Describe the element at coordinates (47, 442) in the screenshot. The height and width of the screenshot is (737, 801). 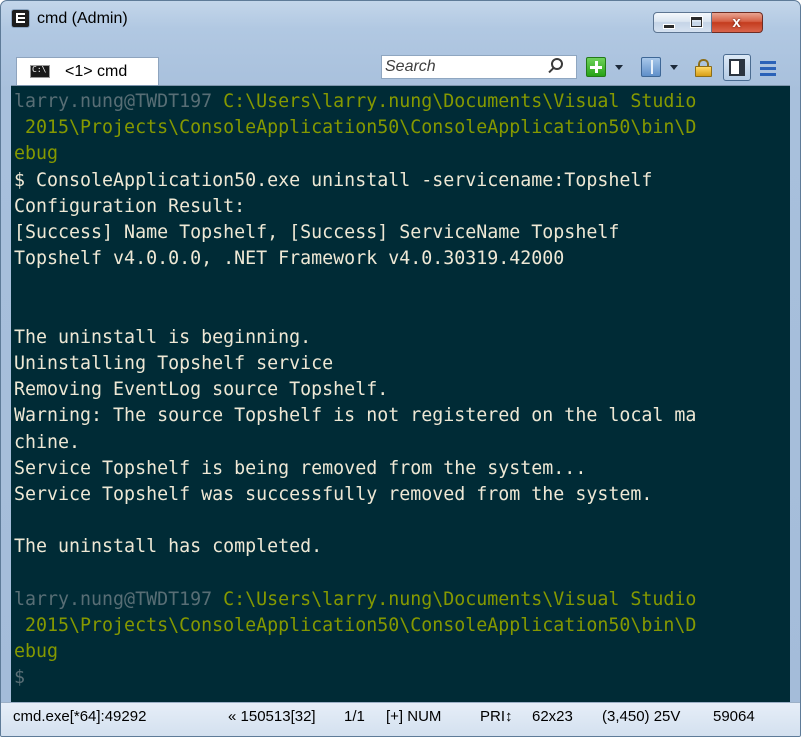
I see `console-line-segment: chine.` at that location.